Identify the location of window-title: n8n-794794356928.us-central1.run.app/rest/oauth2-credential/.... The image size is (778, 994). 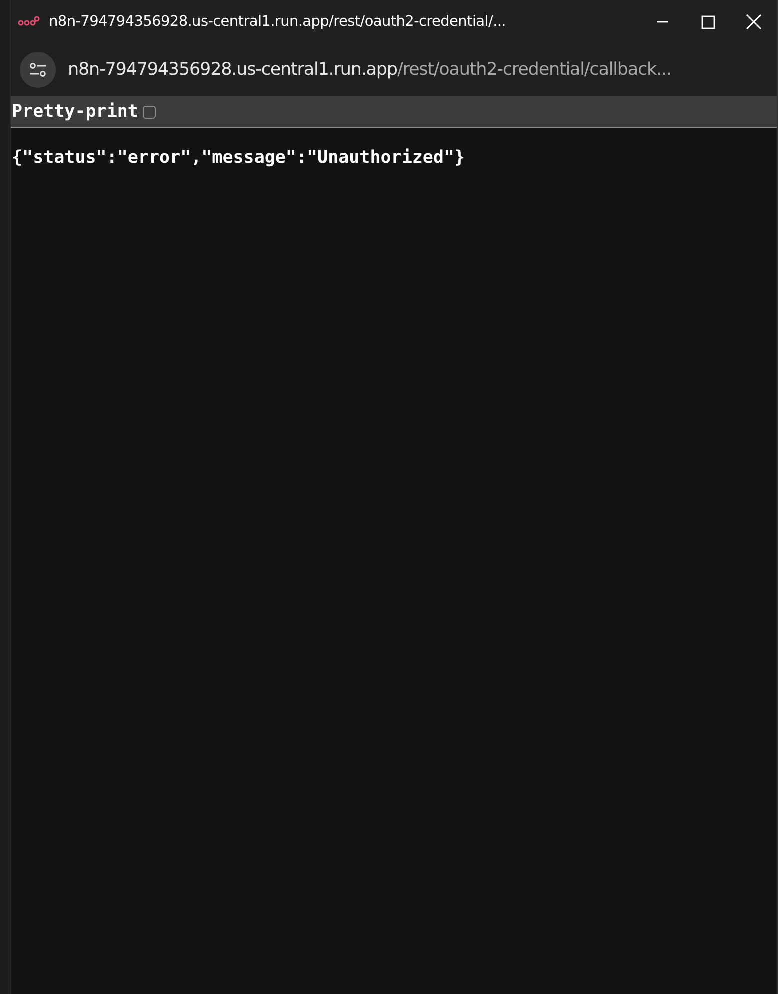
(278, 22).